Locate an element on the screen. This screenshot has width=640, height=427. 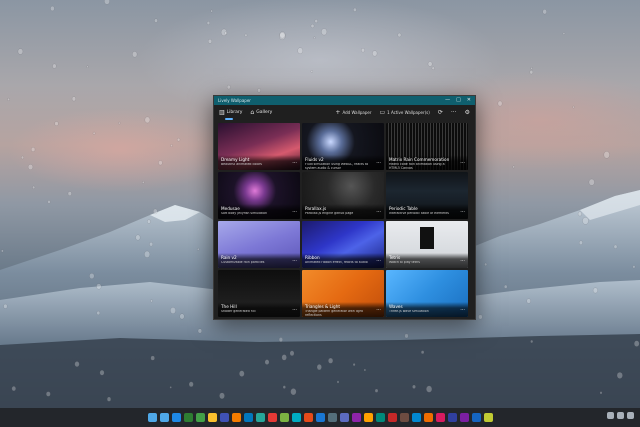
system-tray is located at coordinates (620, 415).